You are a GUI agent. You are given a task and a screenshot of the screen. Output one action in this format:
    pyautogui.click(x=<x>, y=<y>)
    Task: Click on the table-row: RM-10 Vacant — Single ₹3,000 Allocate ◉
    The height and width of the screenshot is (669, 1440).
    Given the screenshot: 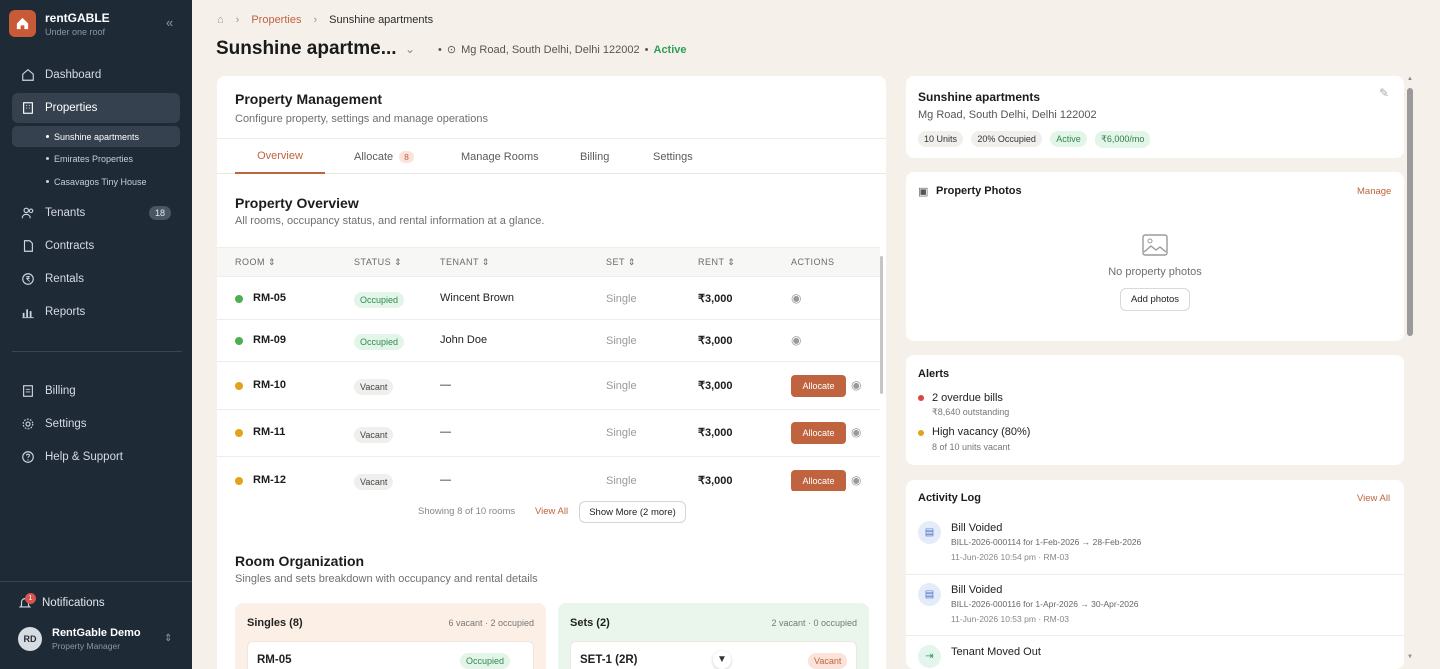 What is the action you would take?
    pyautogui.click(x=548, y=386)
    